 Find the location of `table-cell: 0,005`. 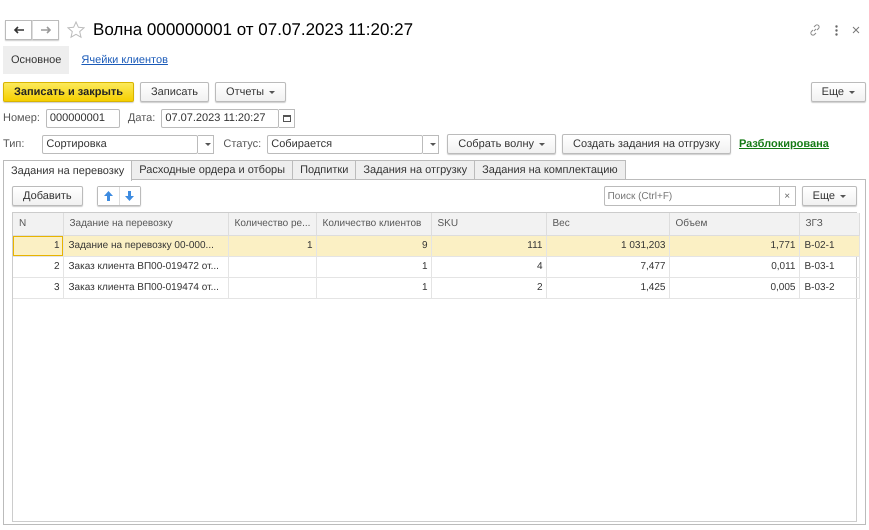

table-cell: 0,005 is located at coordinates (783, 287).